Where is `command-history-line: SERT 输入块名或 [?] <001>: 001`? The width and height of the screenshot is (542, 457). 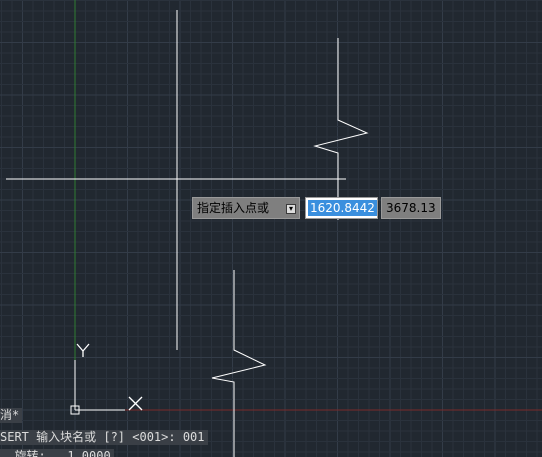 command-history-line: SERT 输入块名或 [?] <001>: 001 is located at coordinates (104, 437).